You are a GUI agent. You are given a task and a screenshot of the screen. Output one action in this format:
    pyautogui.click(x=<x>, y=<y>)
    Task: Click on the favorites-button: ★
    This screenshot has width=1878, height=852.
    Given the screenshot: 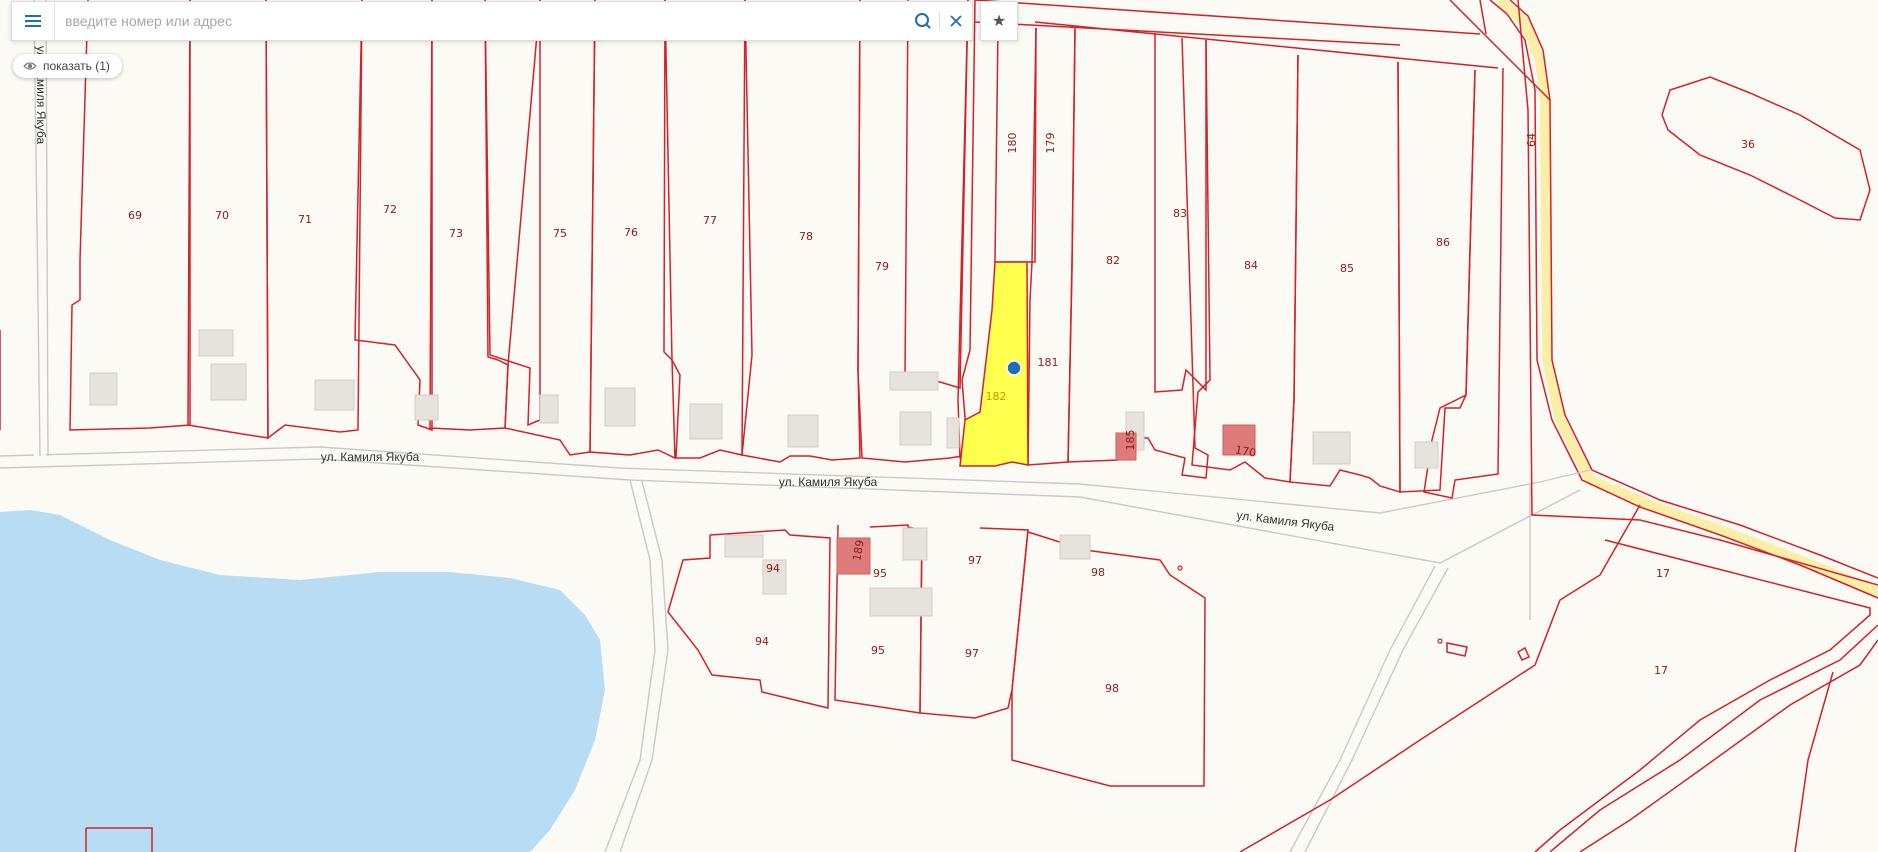 What is the action you would take?
    pyautogui.click(x=999, y=21)
    